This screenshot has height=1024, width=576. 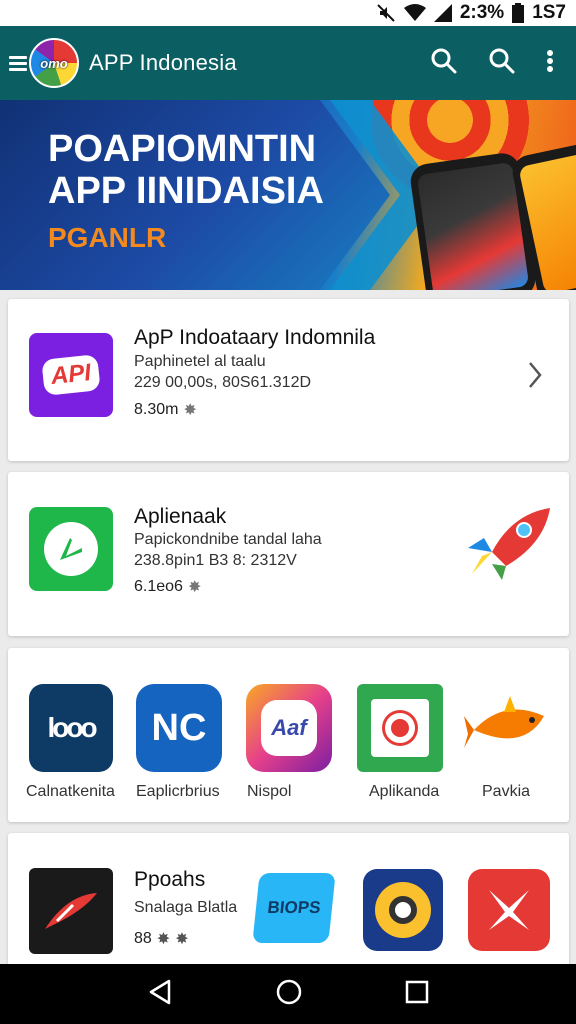 I want to click on status-time: 2:3%, so click(x=482, y=12).